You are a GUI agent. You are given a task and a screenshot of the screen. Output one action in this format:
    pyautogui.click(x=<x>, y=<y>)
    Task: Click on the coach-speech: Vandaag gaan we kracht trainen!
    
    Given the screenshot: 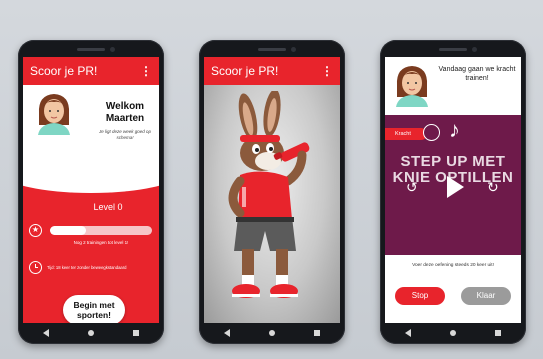 What is the action you would take?
    pyautogui.click(x=477, y=74)
    